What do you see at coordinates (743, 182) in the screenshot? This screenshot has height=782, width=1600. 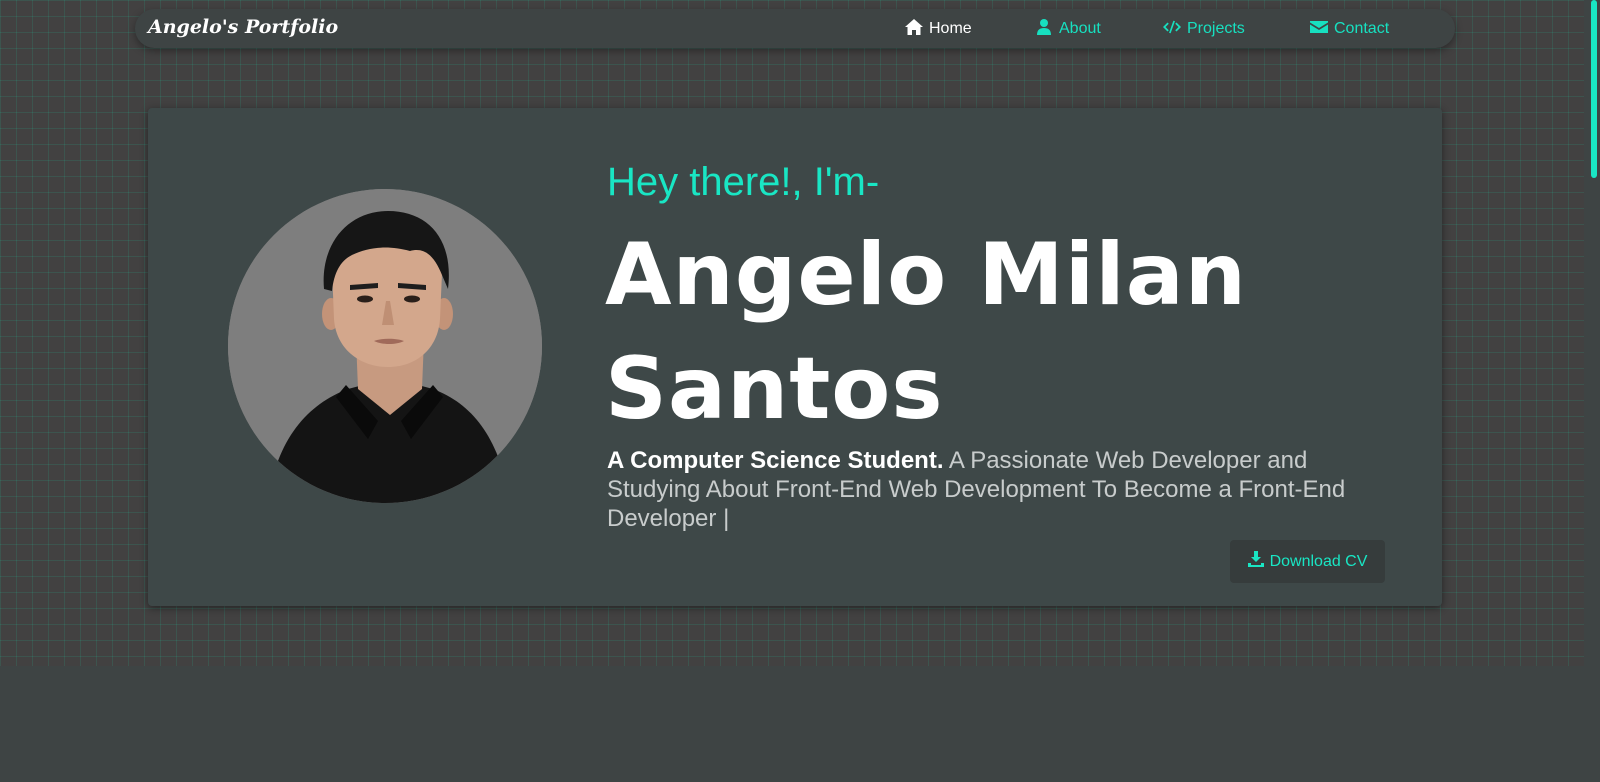 I see `greeting-text: Hey there!, I'm-` at bounding box center [743, 182].